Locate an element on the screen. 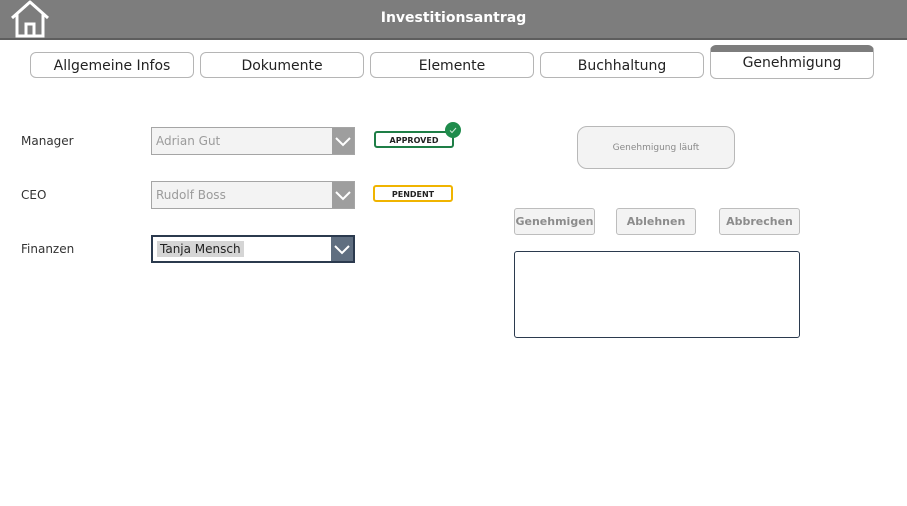 The width and height of the screenshot is (907, 506). ceo-value: Rudolf Boss is located at coordinates (191, 195).